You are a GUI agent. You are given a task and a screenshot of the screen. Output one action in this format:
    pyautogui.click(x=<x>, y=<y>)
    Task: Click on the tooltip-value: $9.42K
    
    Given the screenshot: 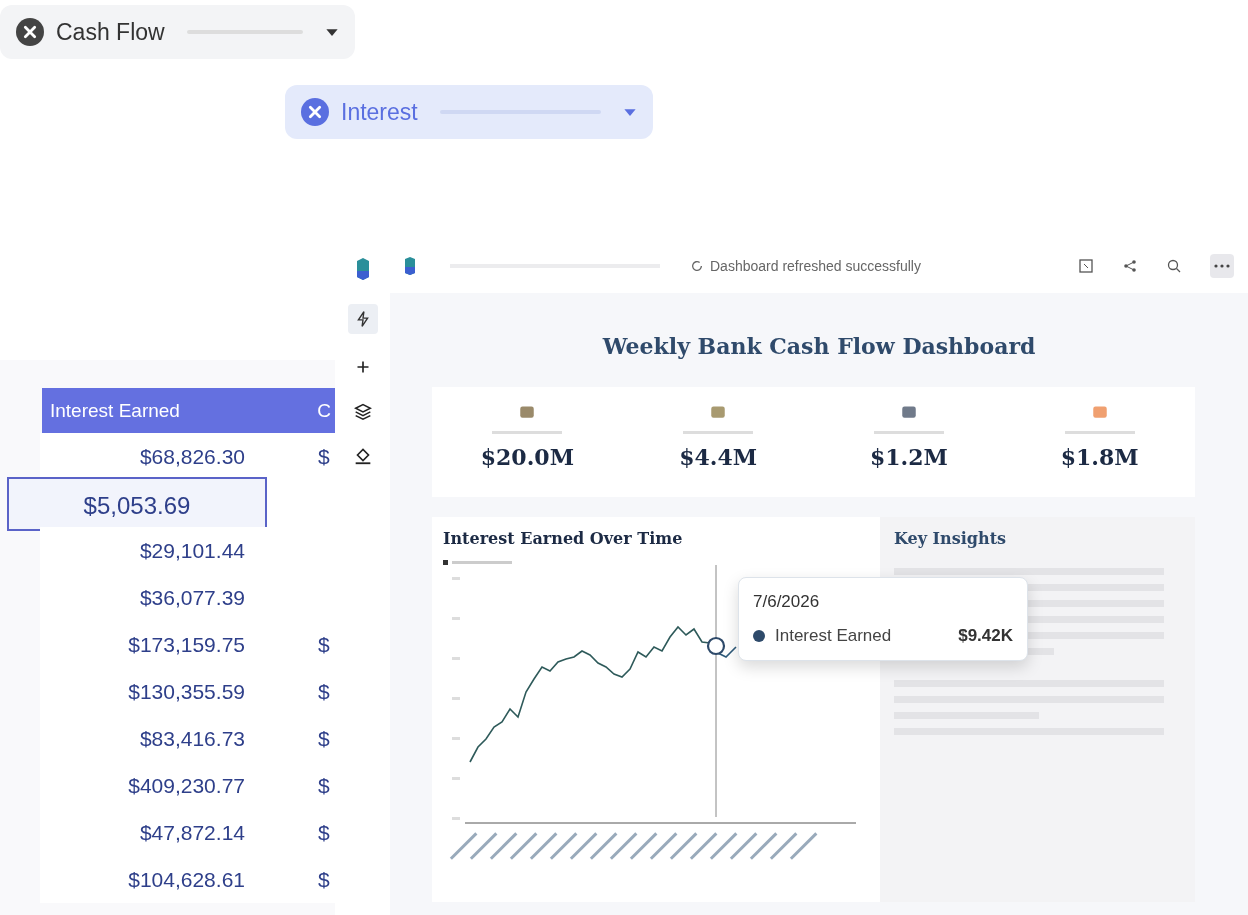 What is the action you would take?
    pyautogui.click(x=985, y=636)
    